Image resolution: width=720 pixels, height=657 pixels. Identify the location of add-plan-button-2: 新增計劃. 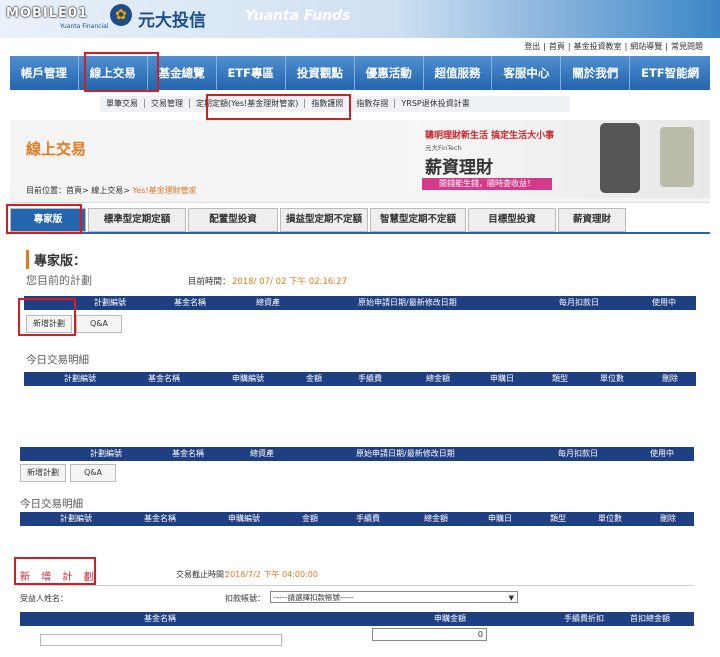
(43, 473).